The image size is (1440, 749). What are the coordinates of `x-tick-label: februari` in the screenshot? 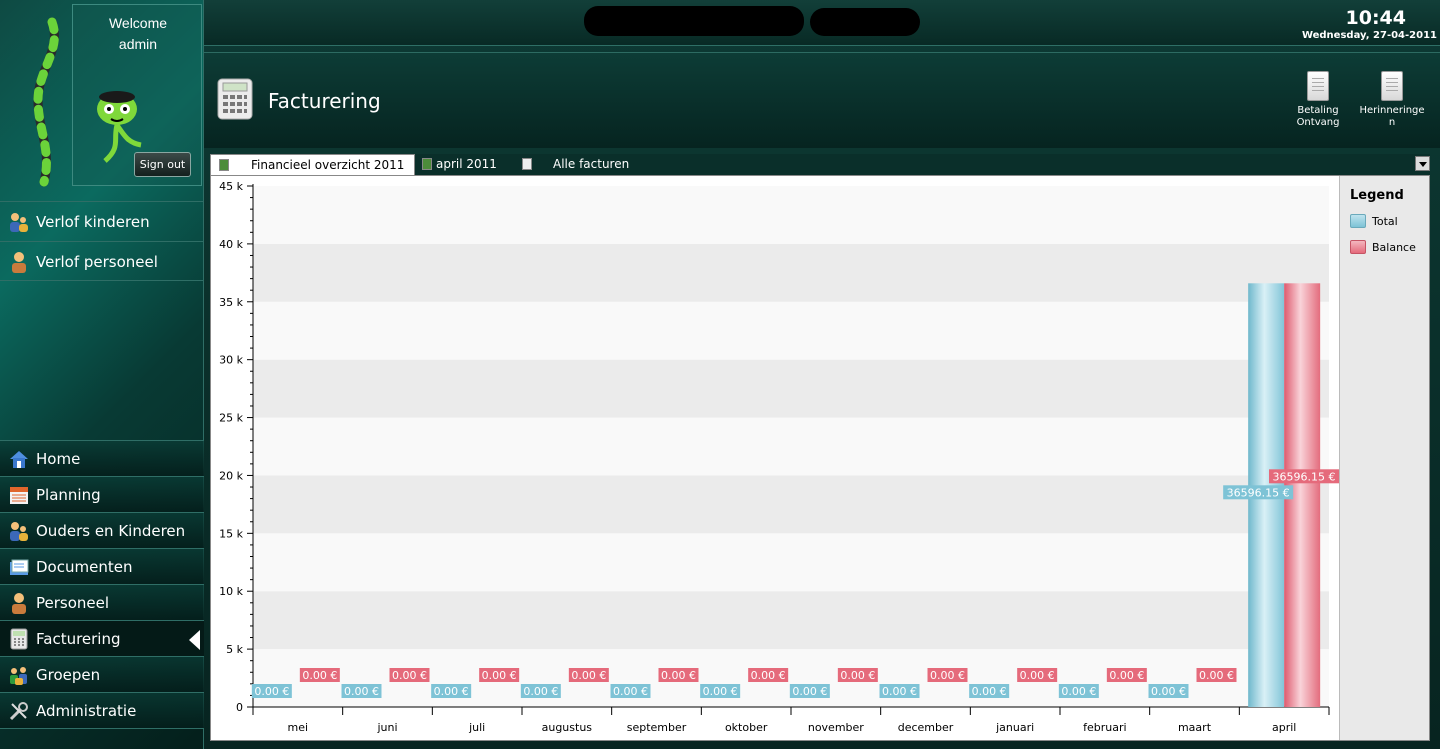 It's located at (1104, 727).